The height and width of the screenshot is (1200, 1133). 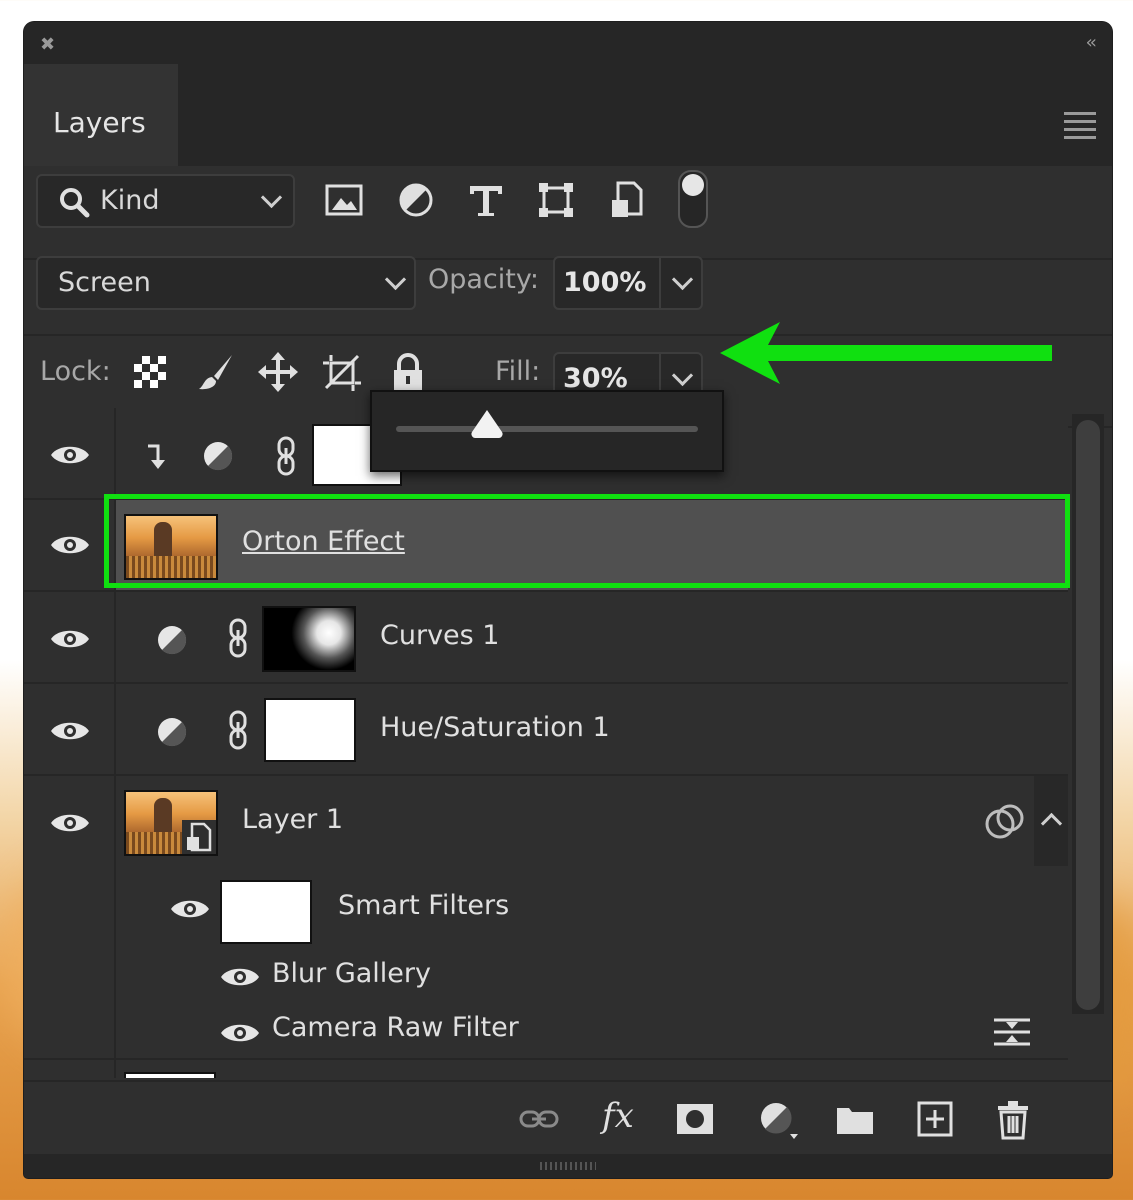 I want to click on new-layer-icon, so click(x=935, y=1119).